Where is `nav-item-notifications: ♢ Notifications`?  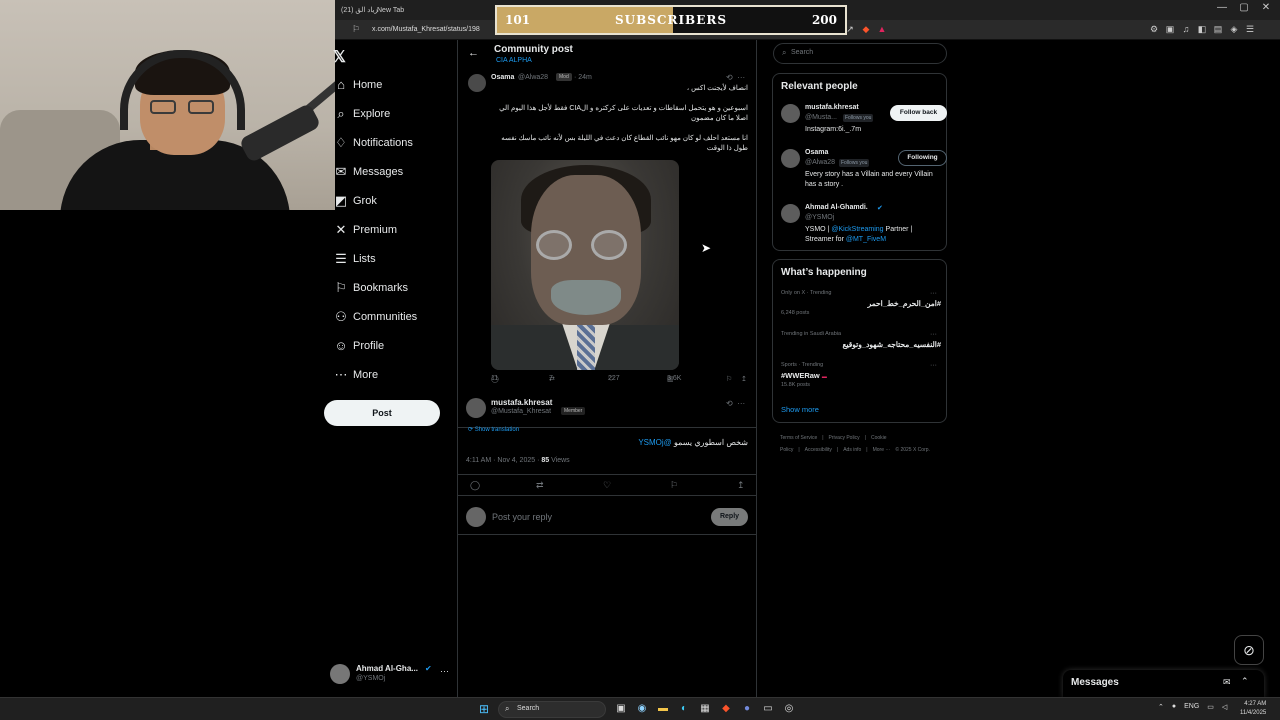 nav-item-notifications: ♢ Notifications is located at coordinates (390, 142).